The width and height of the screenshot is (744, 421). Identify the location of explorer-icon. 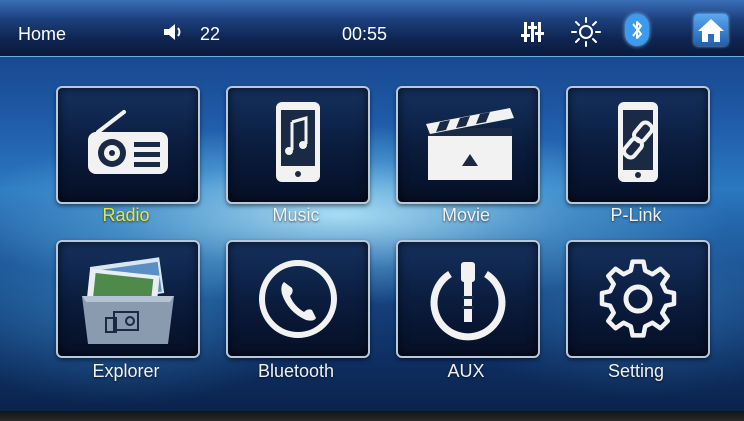
(128, 300).